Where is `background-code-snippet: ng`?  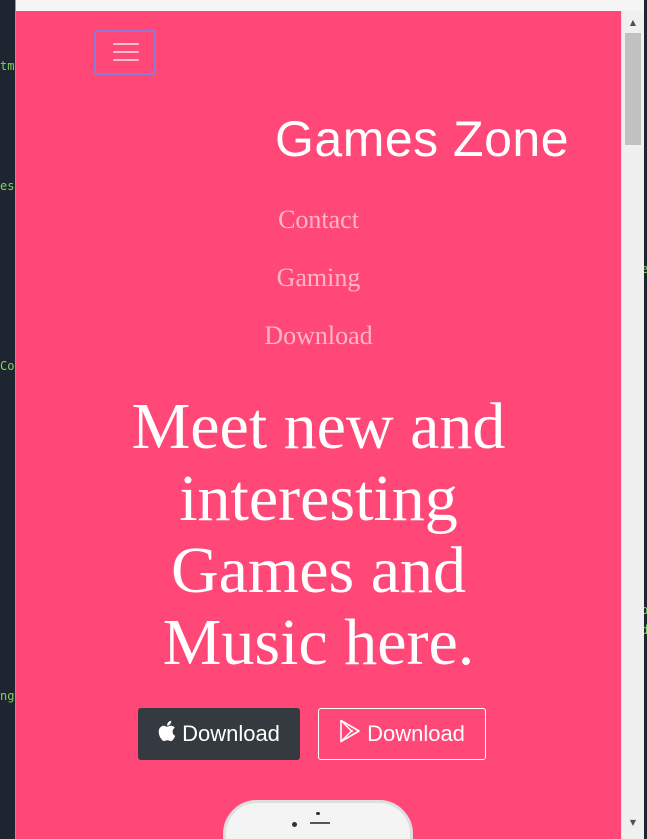
background-code-snippet: ng is located at coordinates (7, 696).